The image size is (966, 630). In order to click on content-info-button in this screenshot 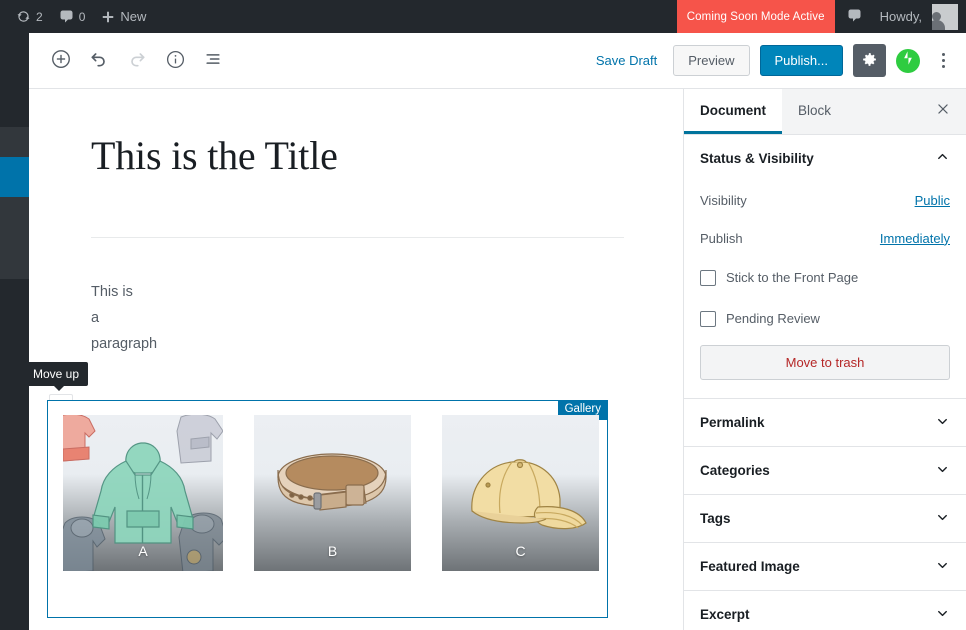, I will do `click(175, 61)`.